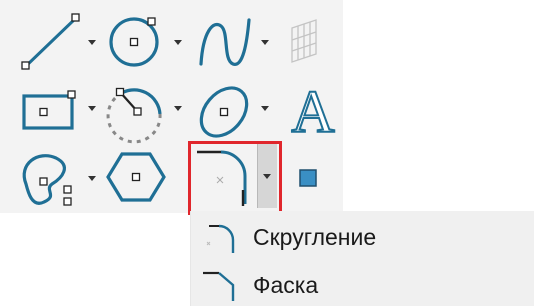 The height and width of the screenshot is (306, 534). What do you see at coordinates (315, 237) in the screenshot?
I see `menu-item-label: Скругление` at bounding box center [315, 237].